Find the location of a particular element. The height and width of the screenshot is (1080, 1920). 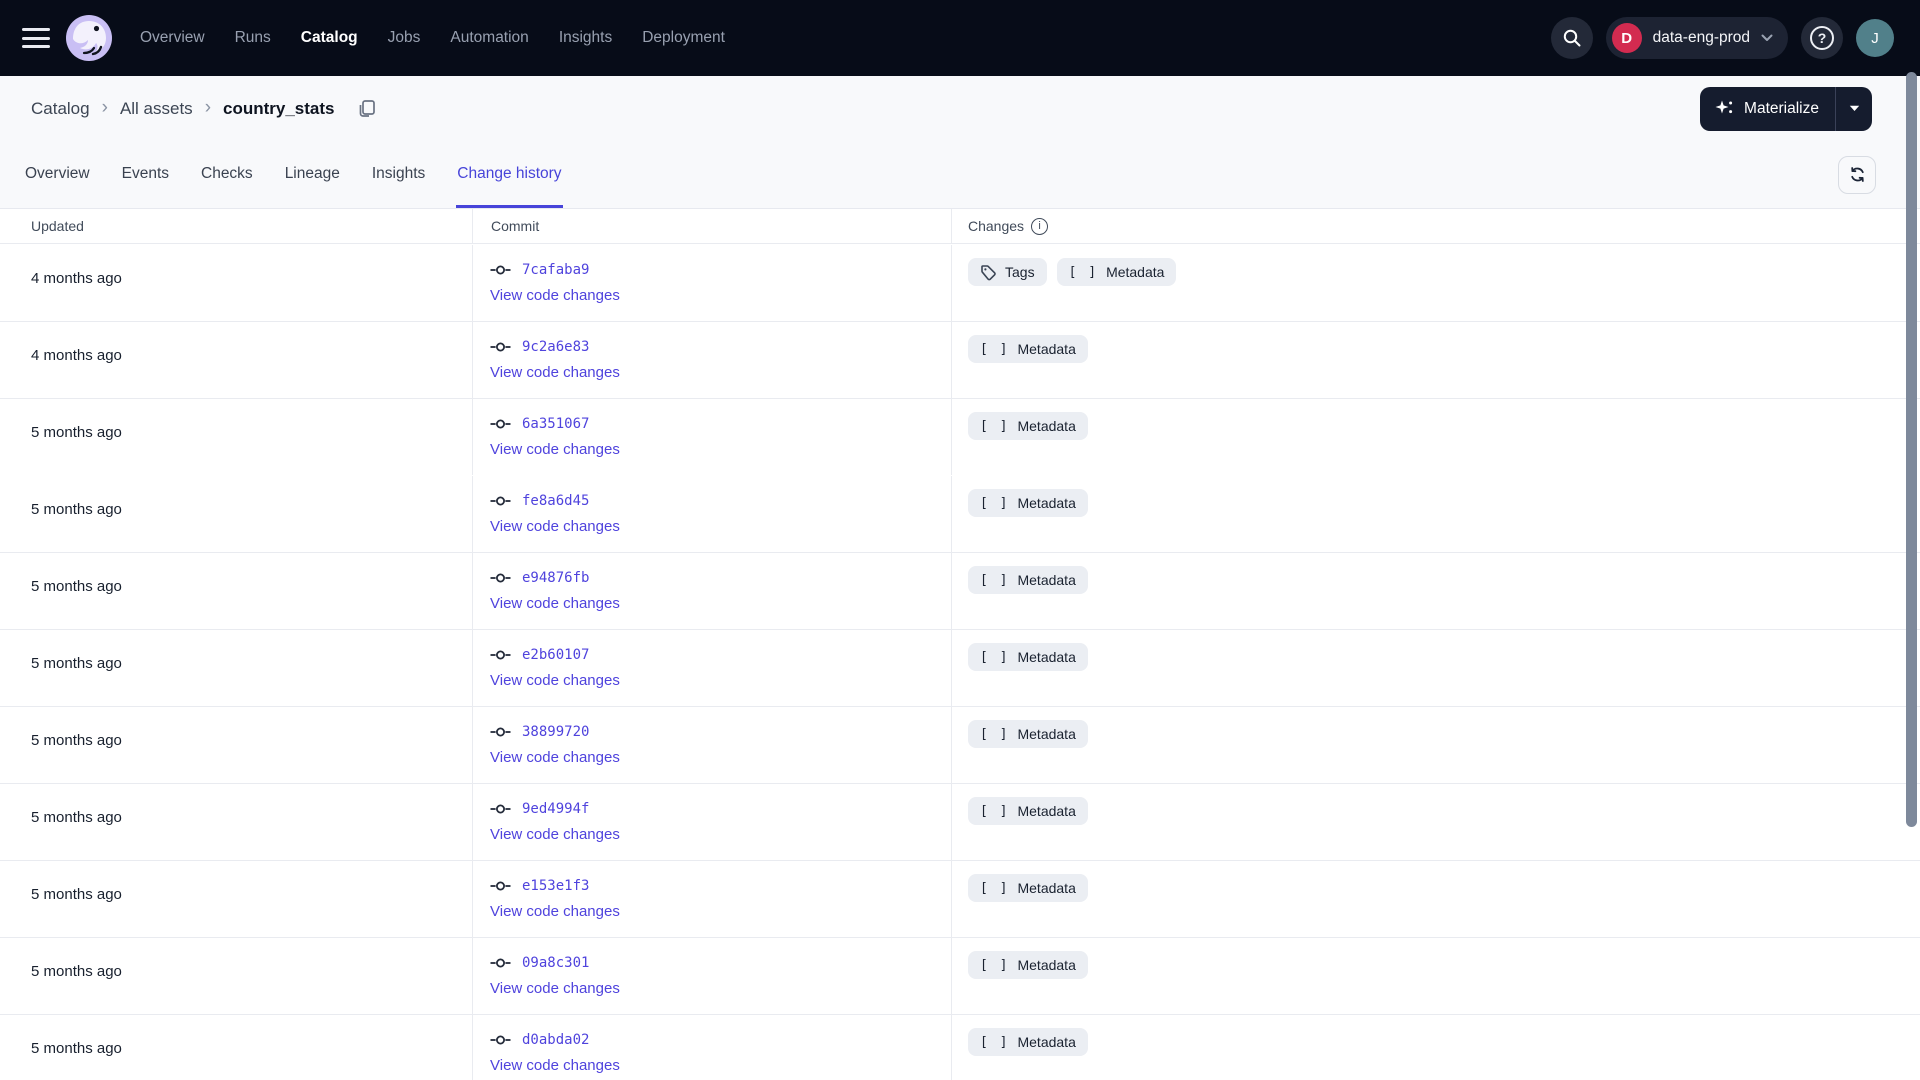

refresh-button is located at coordinates (1857, 174).